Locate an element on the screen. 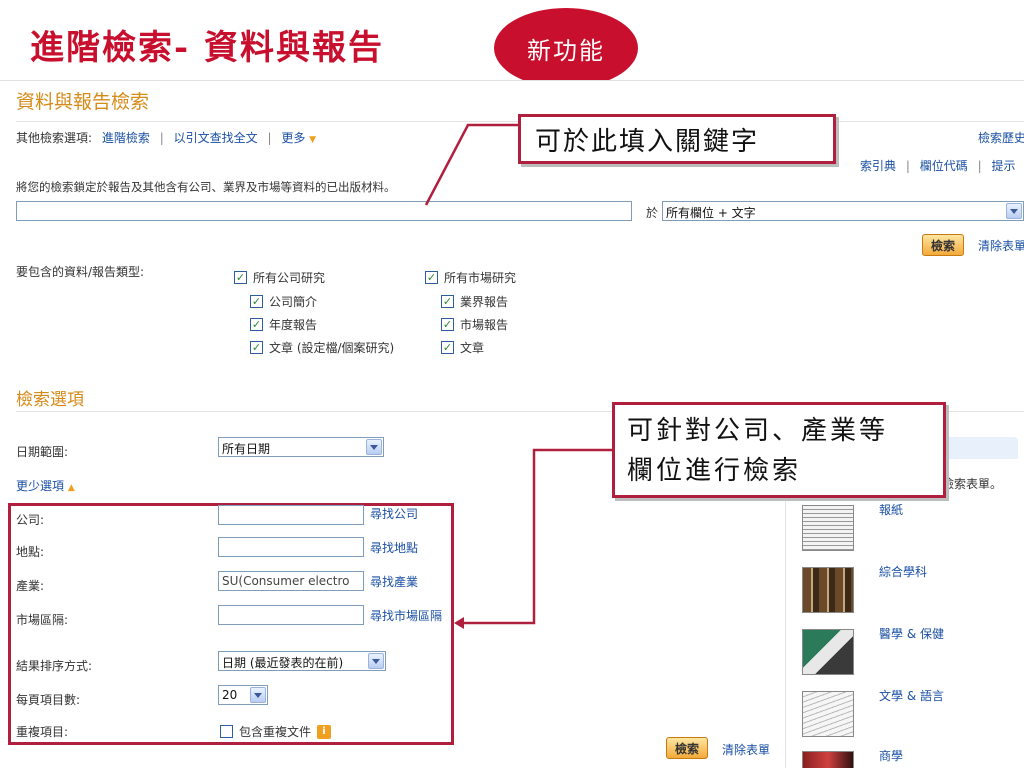 This screenshot has width=1024, height=768. search-button: 檢索 is located at coordinates (943, 245).